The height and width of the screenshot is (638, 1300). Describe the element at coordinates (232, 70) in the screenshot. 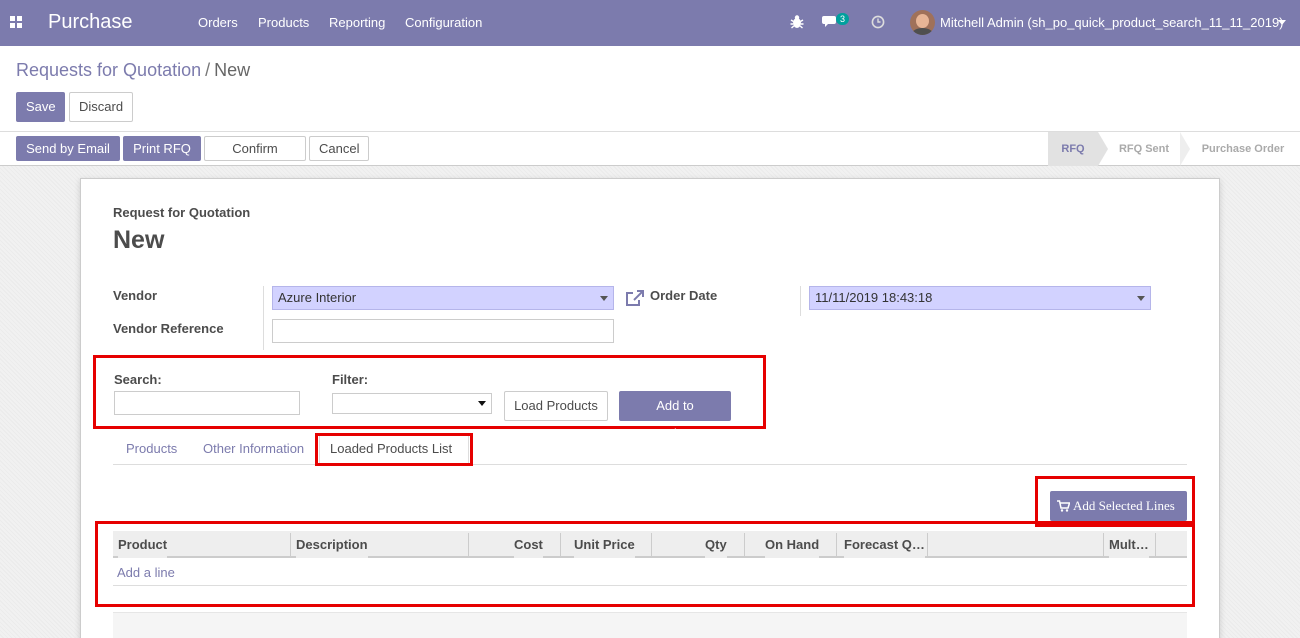

I see `breadcrumb-current: New` at that location.